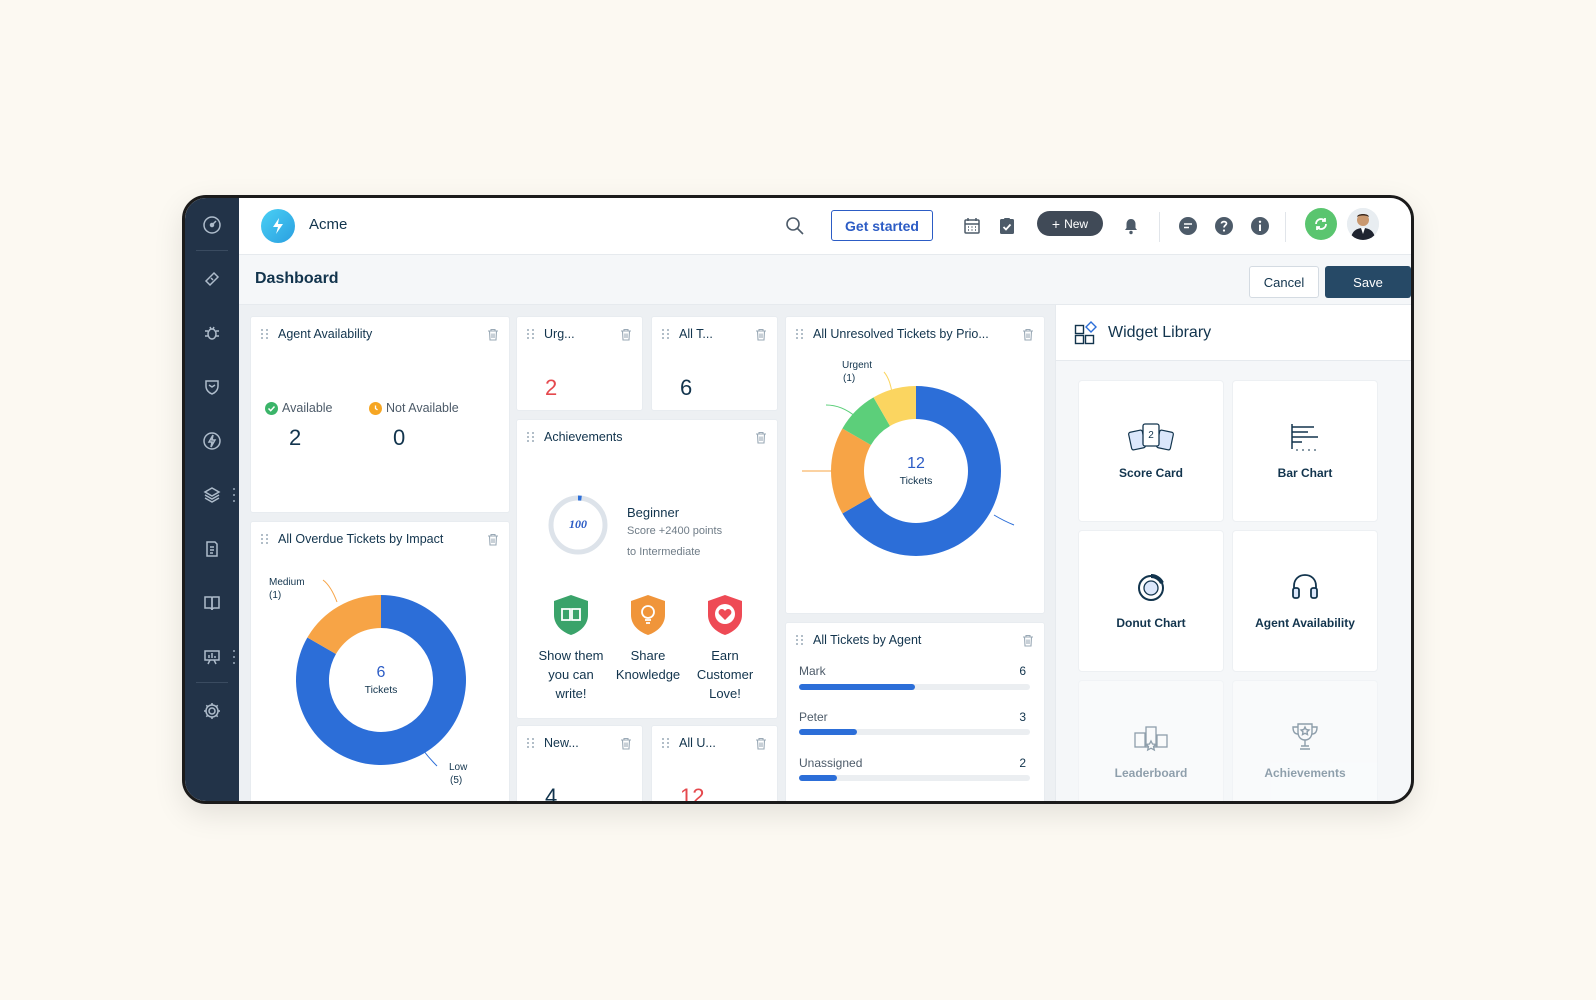 The width and height of the screenshot is (1596, 1000). What do you see at coordinates (1224, 226) in the screenshot?
I see `help-icon` at bounding box center [1224, 226].